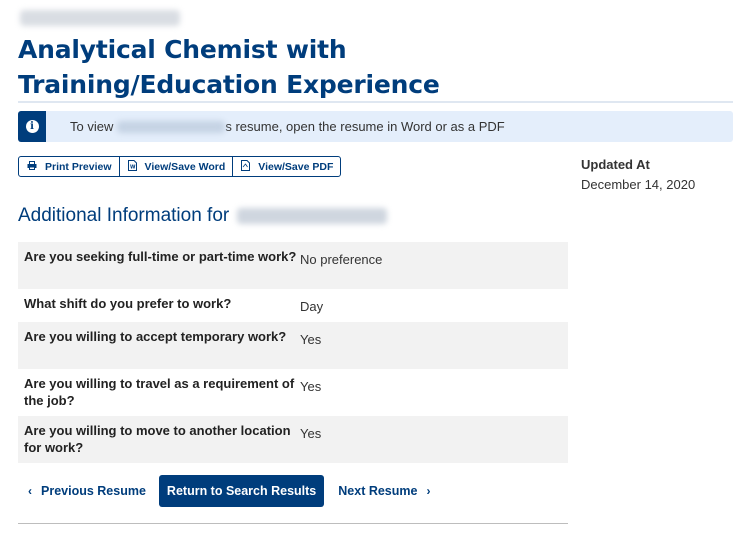 This screenshot has height=536, width=741. I want to click on chevron-left-icon: ‹, so click(30, 491).